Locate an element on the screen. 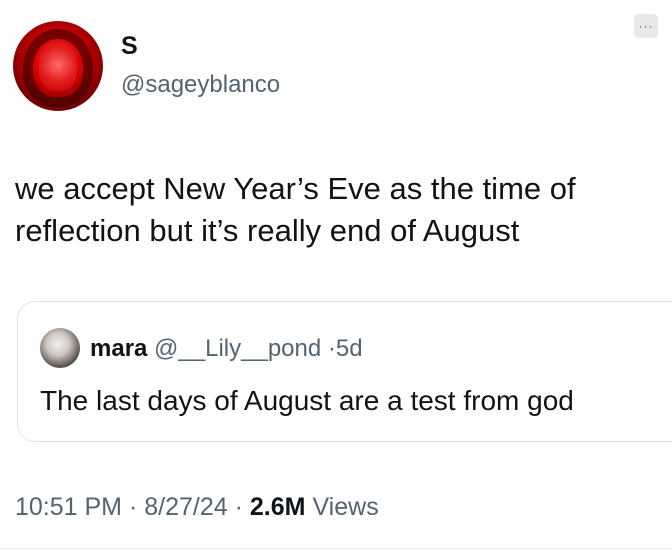 The height and width of the screenshot is (551, 672). author-display-name: S is located at coordinates (129, 46).